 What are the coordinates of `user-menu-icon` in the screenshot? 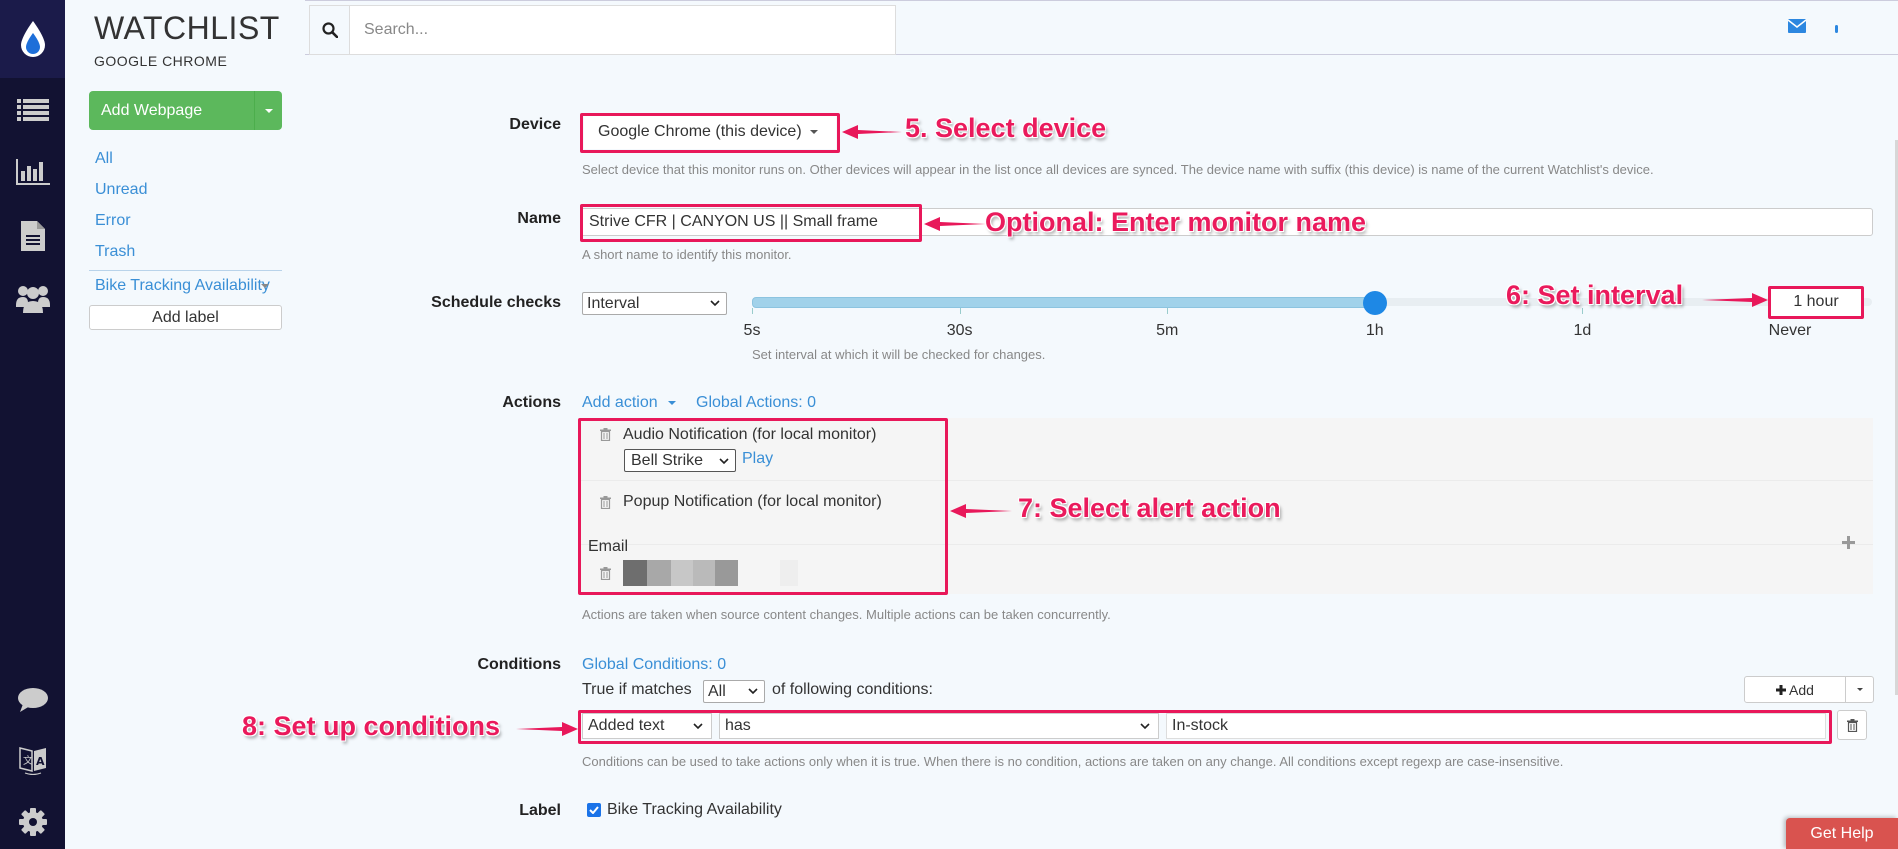 It's located at (1836, 29).